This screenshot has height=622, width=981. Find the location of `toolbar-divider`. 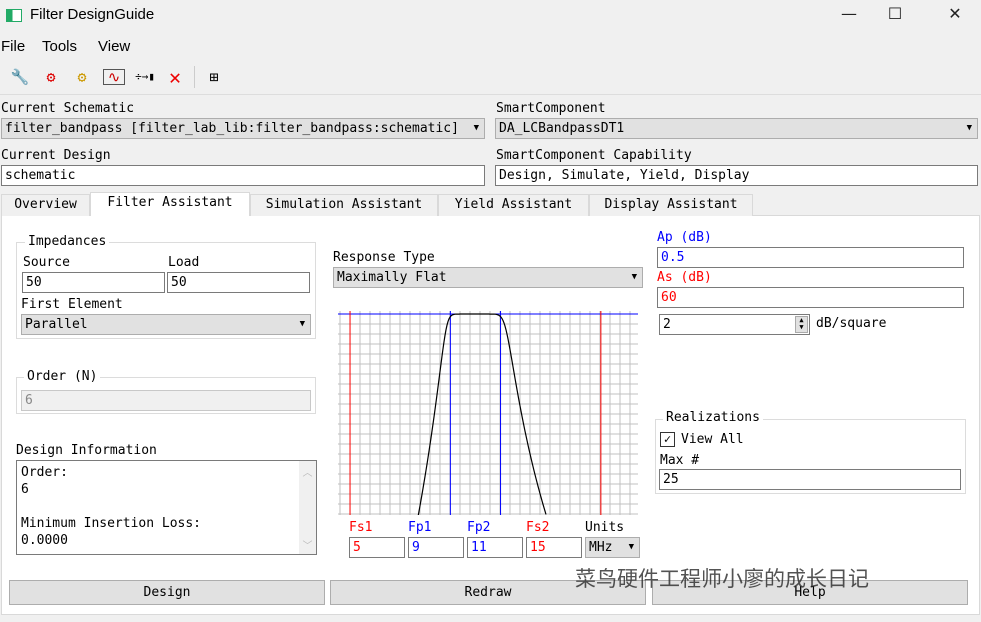

toolbar-divider is located at coordinates (194, 77).